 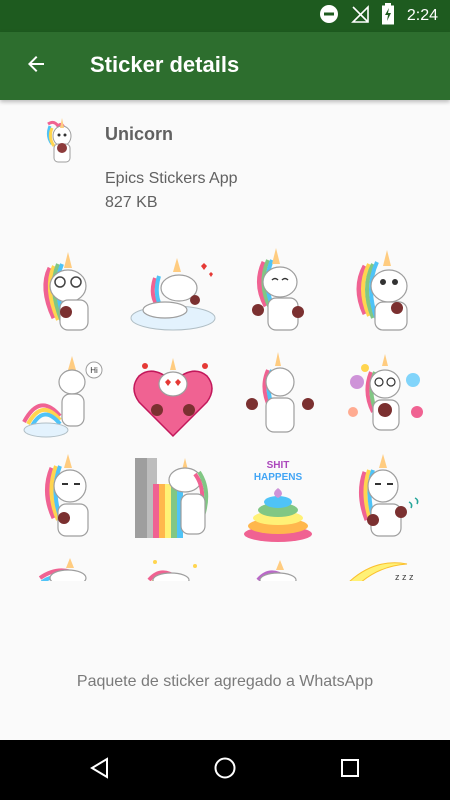 What do you see at coordinates (139, 134) in the screenshot?
I see `pack-name: Unicorn` at bounding box center [139, 134].